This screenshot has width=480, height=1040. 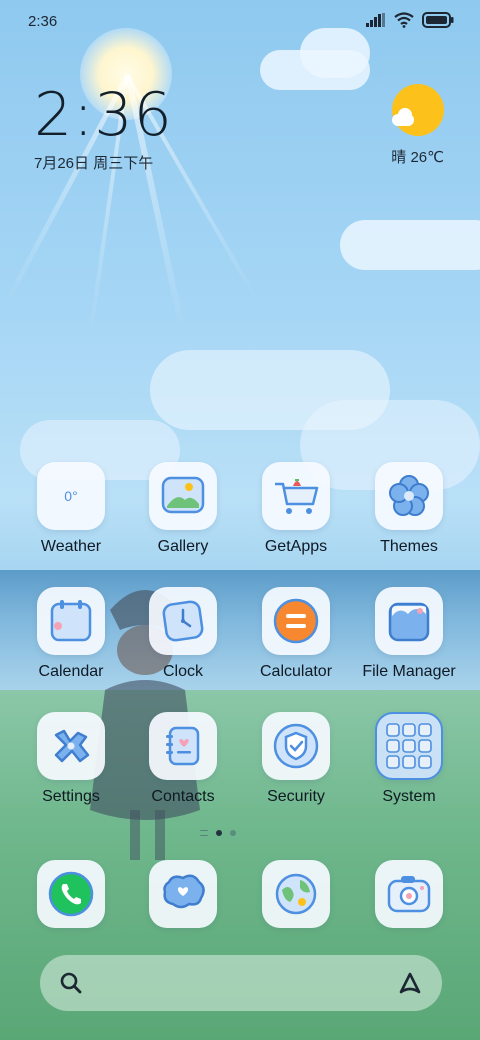 I want to click on app-weather: 0° Weather, so click(x=71, y=509).